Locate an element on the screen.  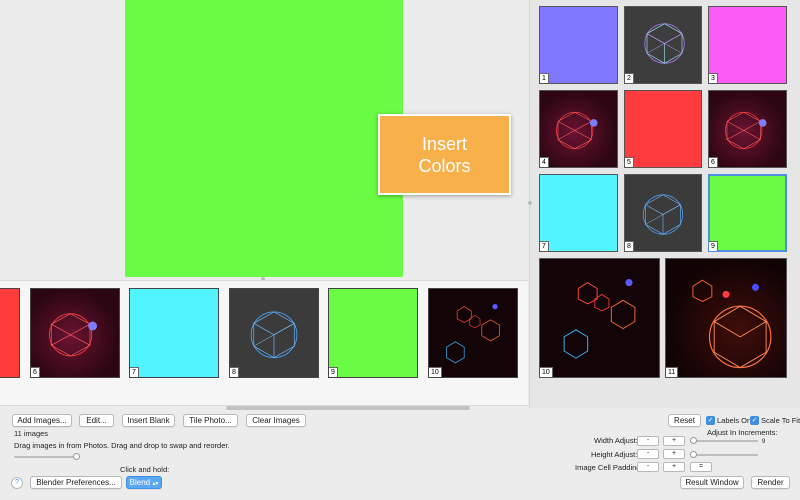
cell-padding-label: Image Cell Padding: is located at coordinates (609, 467).